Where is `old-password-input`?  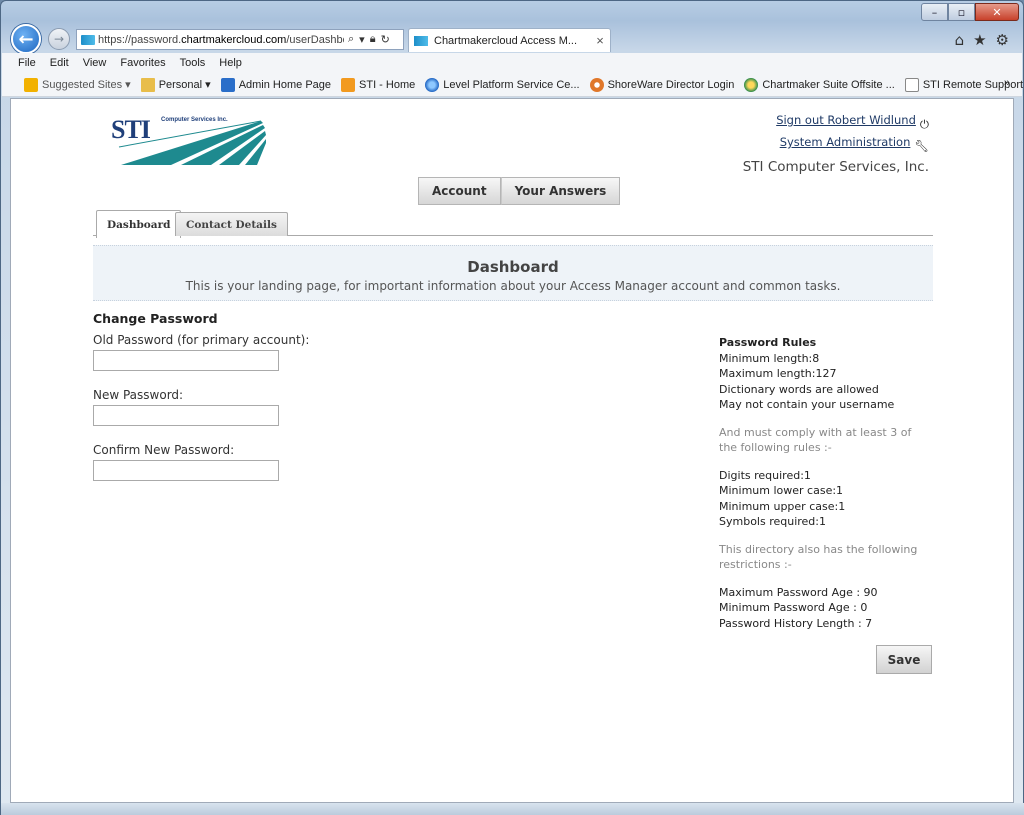
old-password-input is located at coordinates (186, 360).